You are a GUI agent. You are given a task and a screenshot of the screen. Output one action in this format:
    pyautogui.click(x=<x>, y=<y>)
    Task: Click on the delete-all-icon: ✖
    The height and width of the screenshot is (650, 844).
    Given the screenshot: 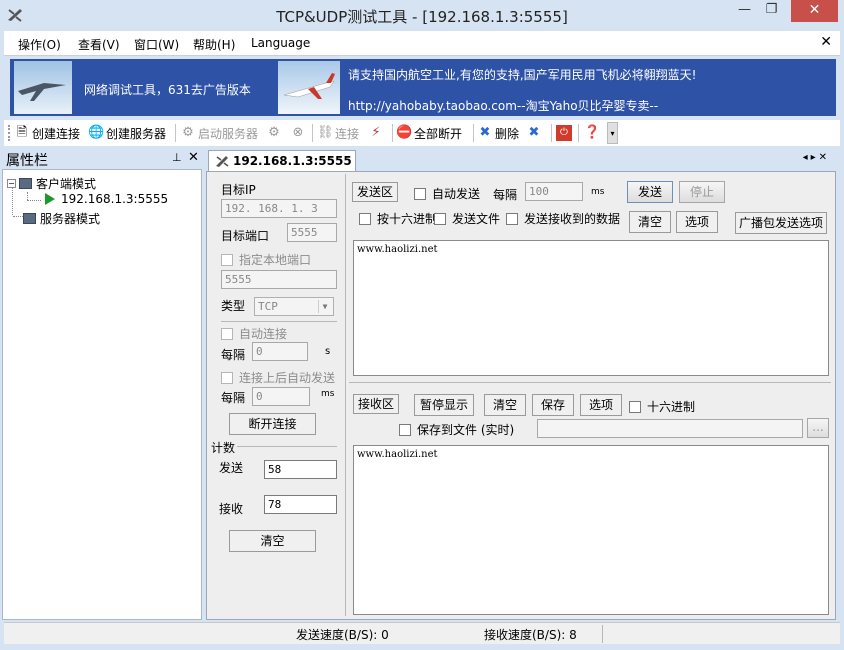 What is the action you would take?
    pyautogui.click(x=534, y=132)
    